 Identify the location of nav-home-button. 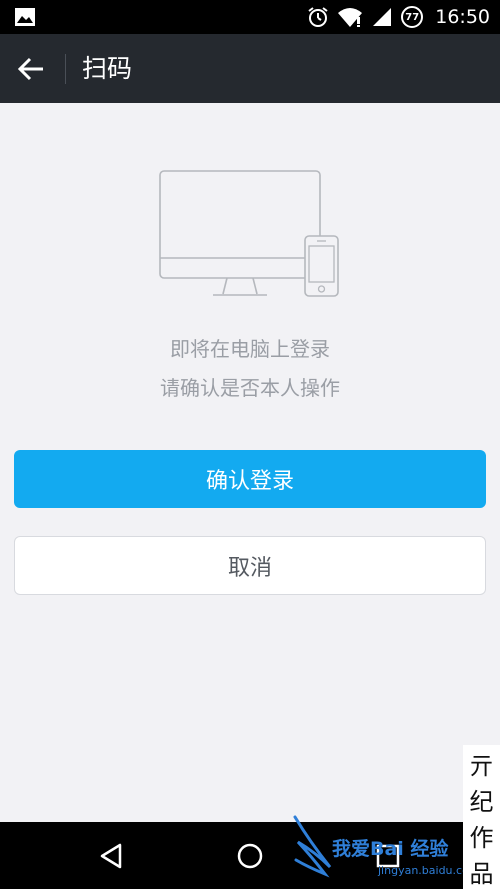
(250, 856).